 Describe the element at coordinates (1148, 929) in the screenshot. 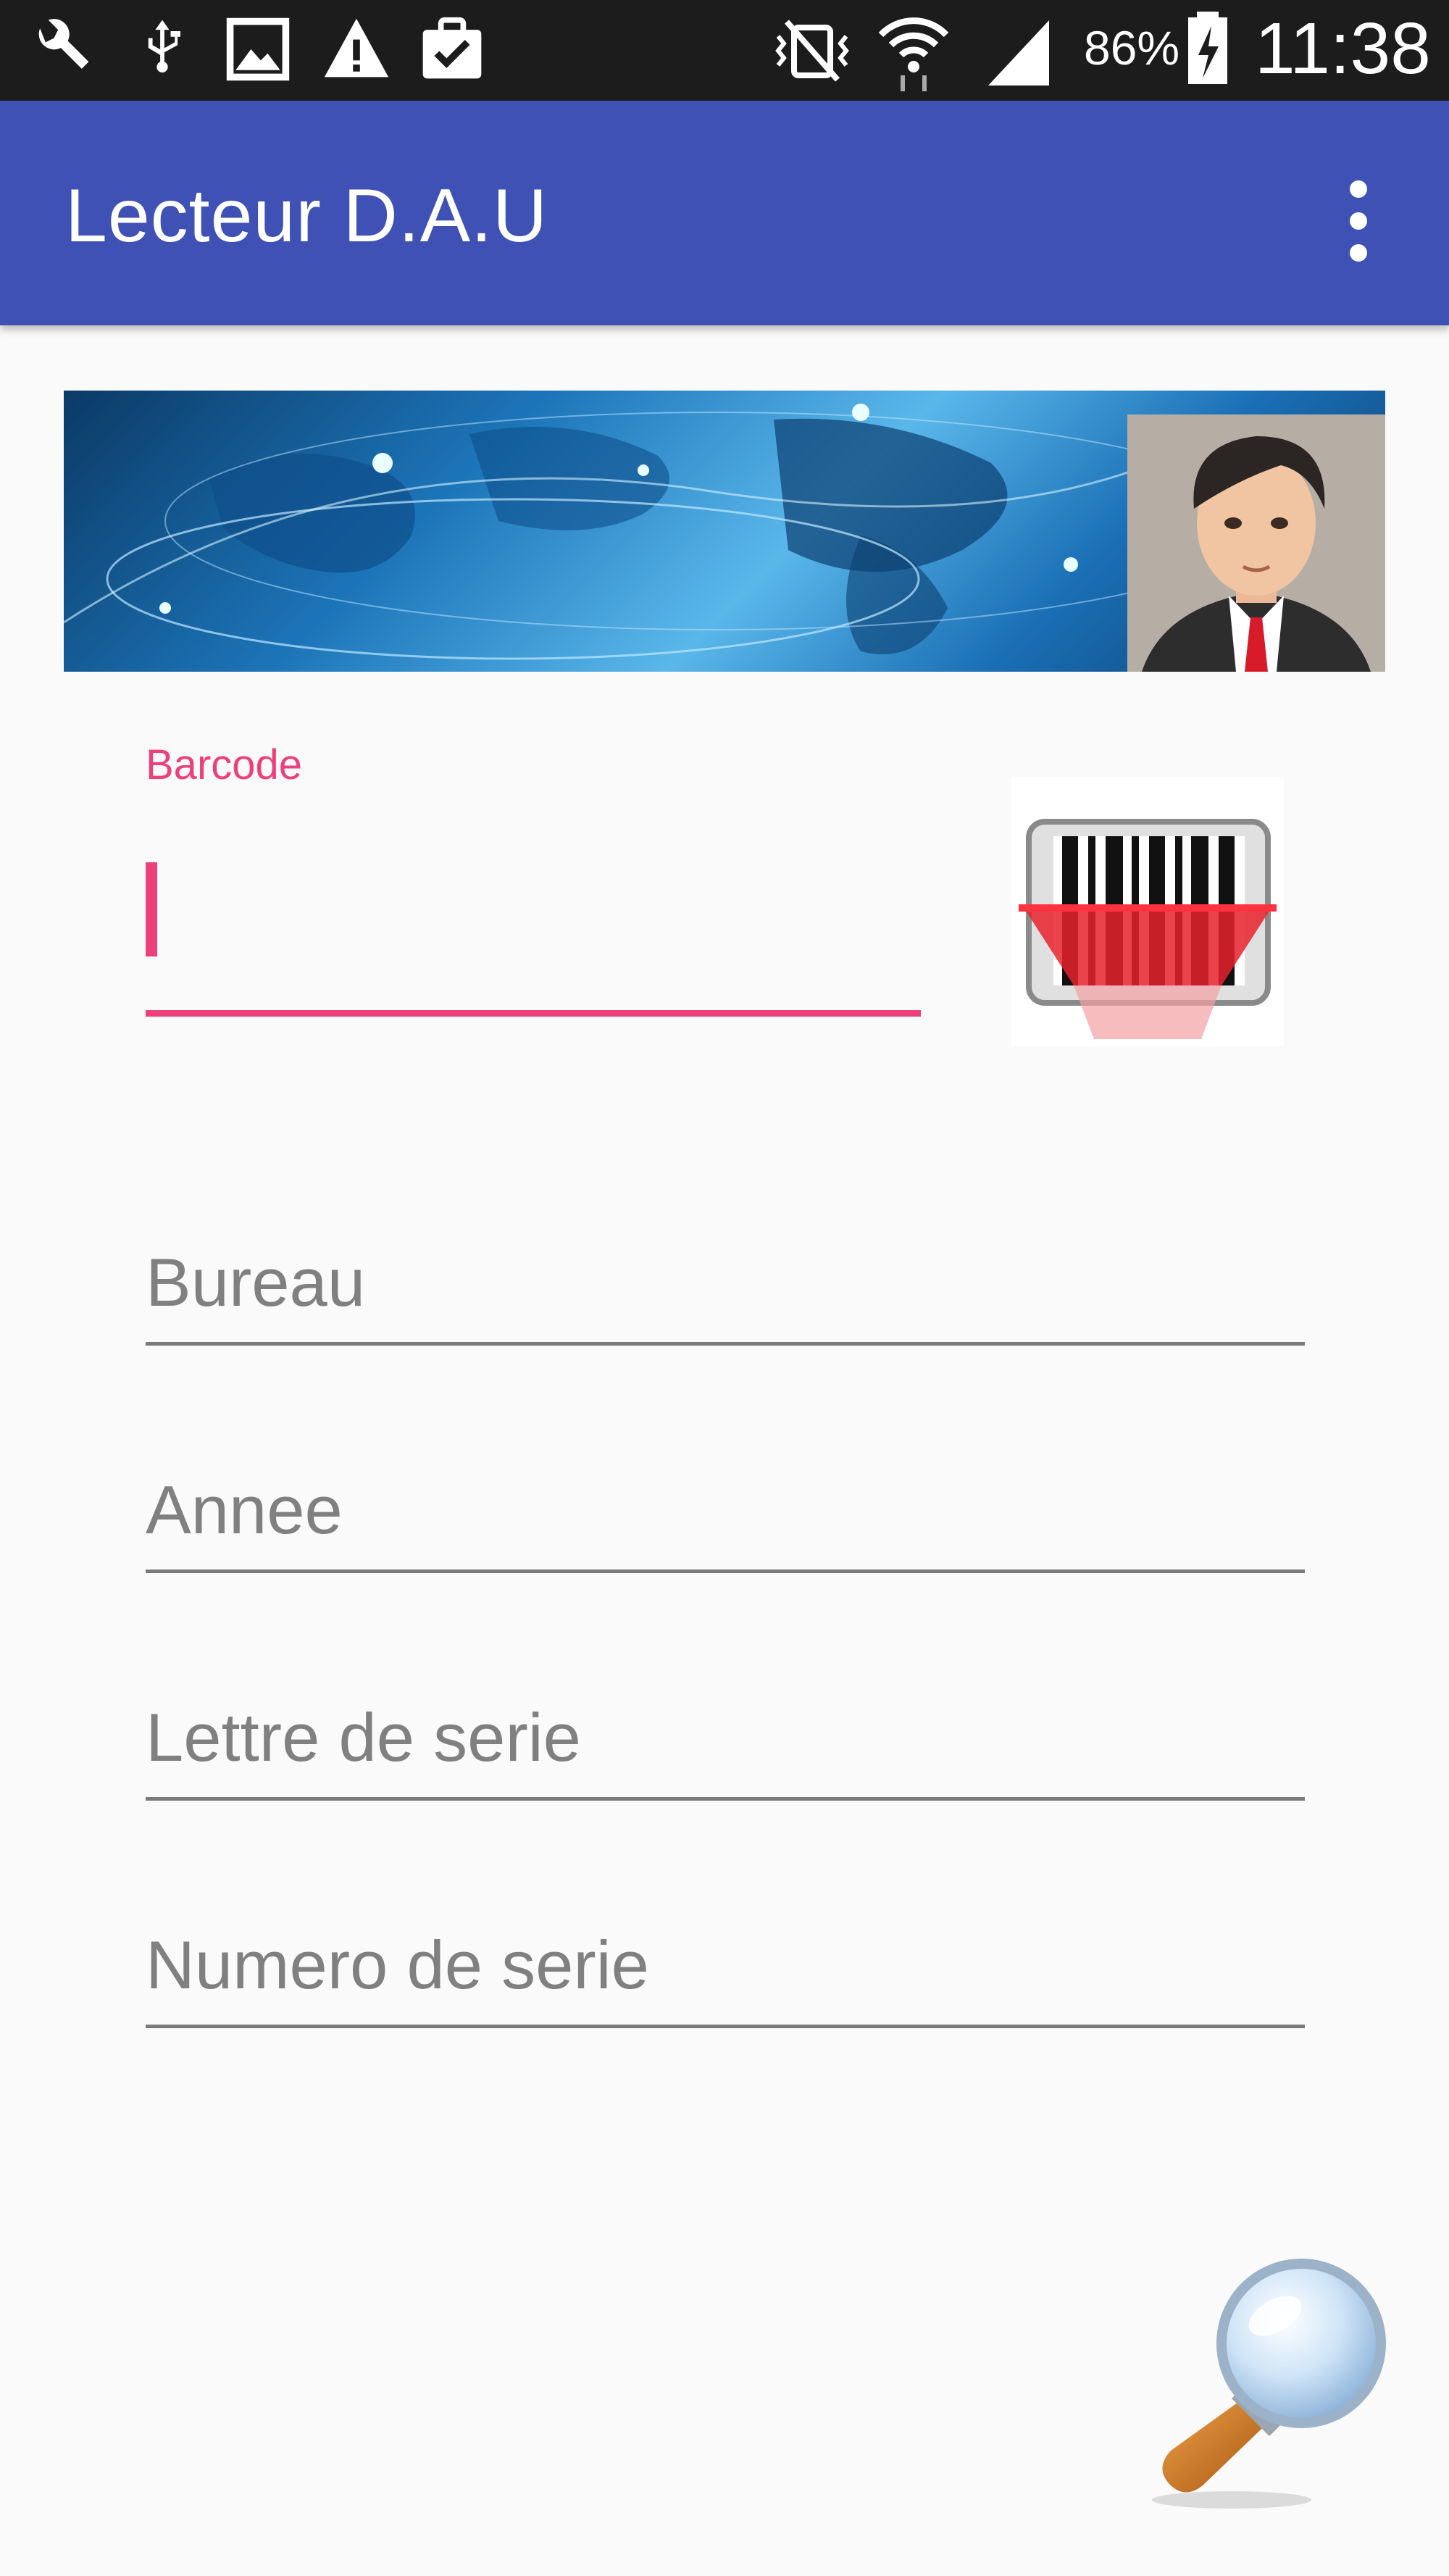

I see `barcode-scanner-icon` at that location.